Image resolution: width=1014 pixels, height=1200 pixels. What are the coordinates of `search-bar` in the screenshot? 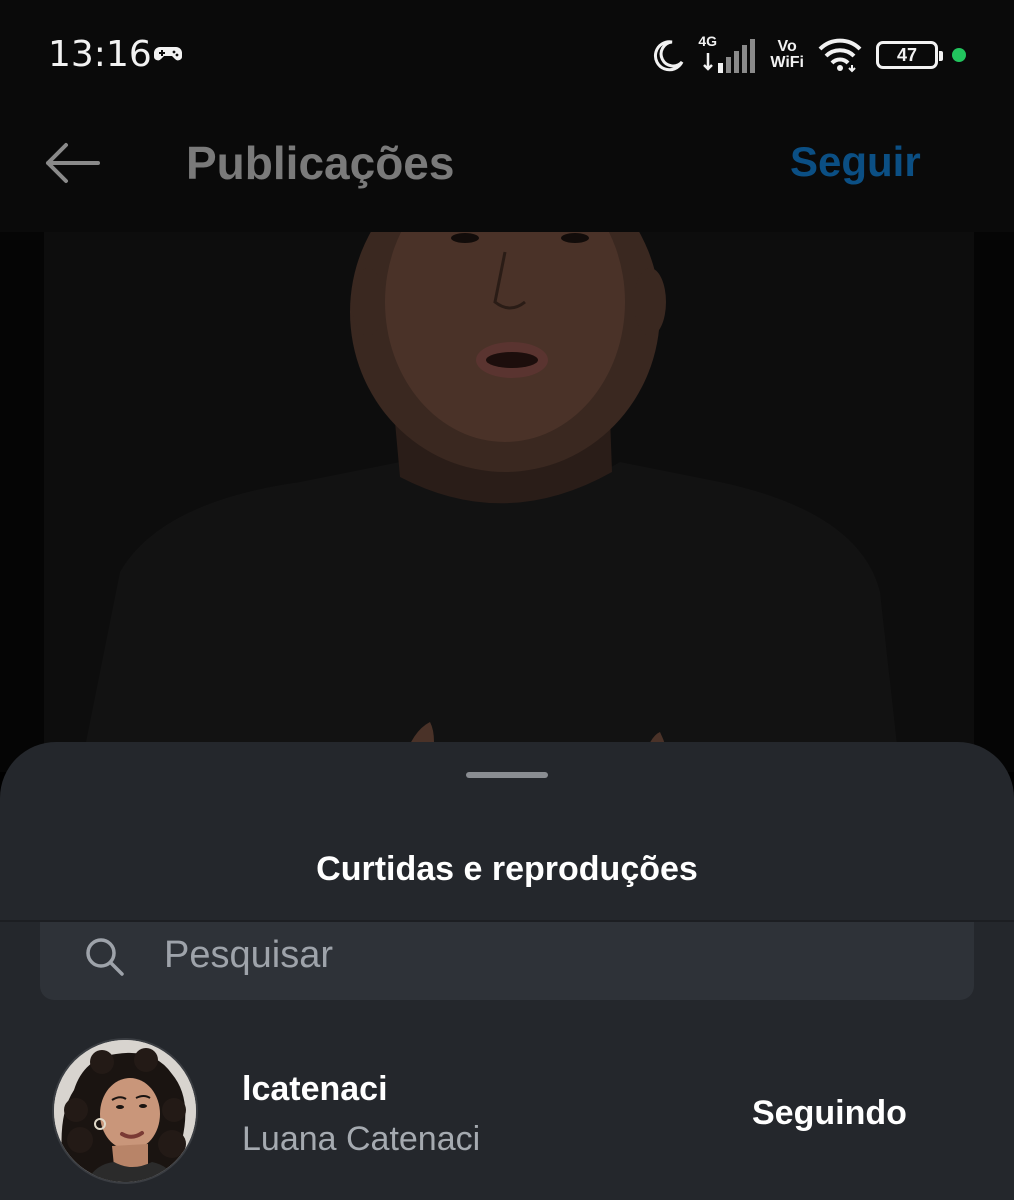 It's located at (507, 961).